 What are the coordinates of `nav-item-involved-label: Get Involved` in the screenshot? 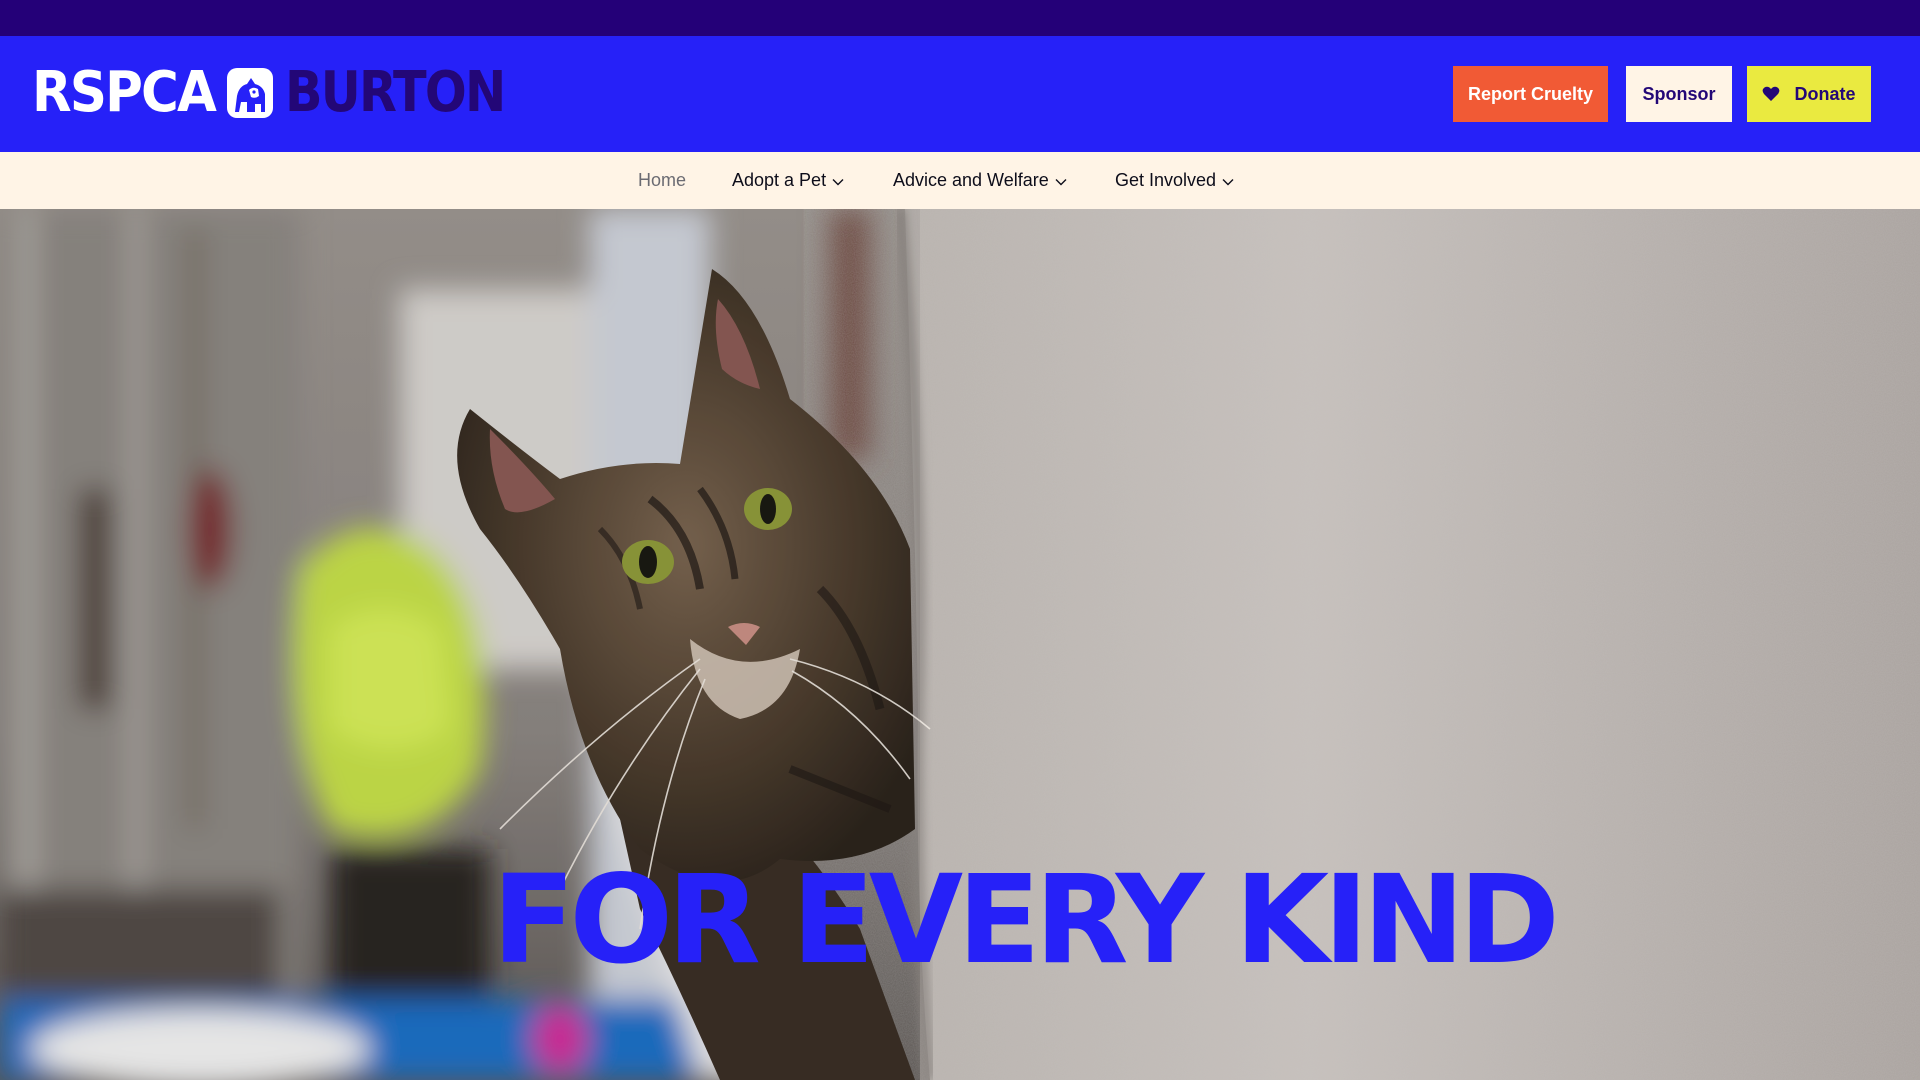 It's located at (1166, 180).